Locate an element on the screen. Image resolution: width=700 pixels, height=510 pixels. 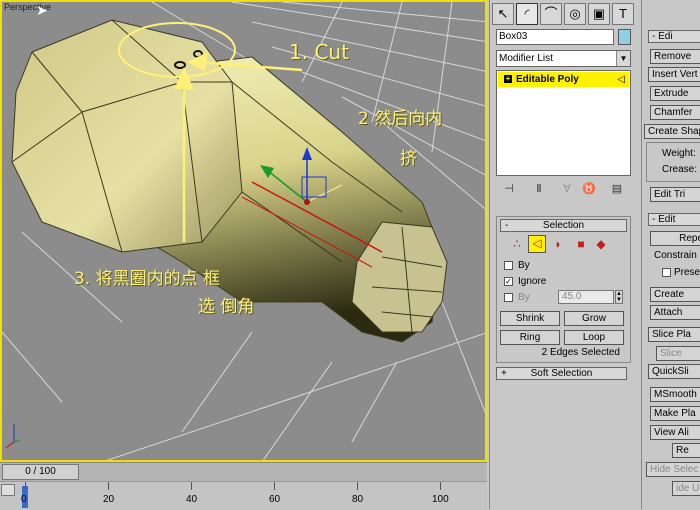
expand-icon: + is located at coordinates (508, 79).